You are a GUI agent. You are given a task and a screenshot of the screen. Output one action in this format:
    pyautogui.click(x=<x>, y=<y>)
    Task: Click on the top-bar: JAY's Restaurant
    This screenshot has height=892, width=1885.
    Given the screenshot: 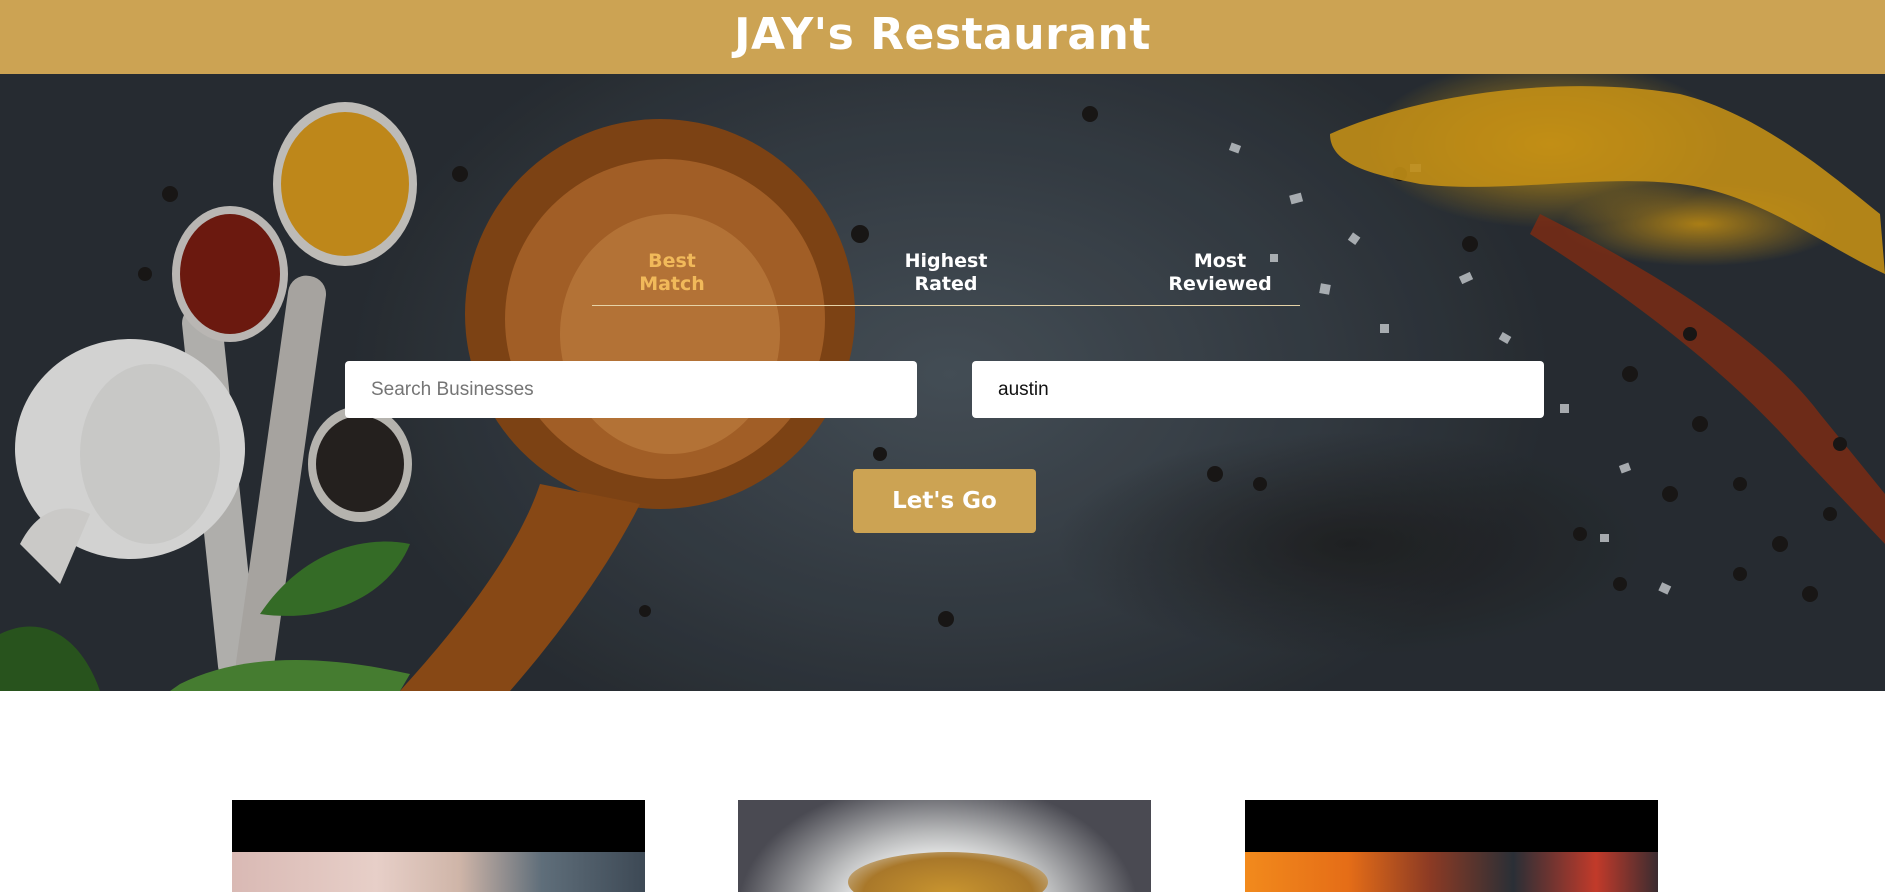 What is the action you would take?
    pyautogui.click(x=942, y=37)
    